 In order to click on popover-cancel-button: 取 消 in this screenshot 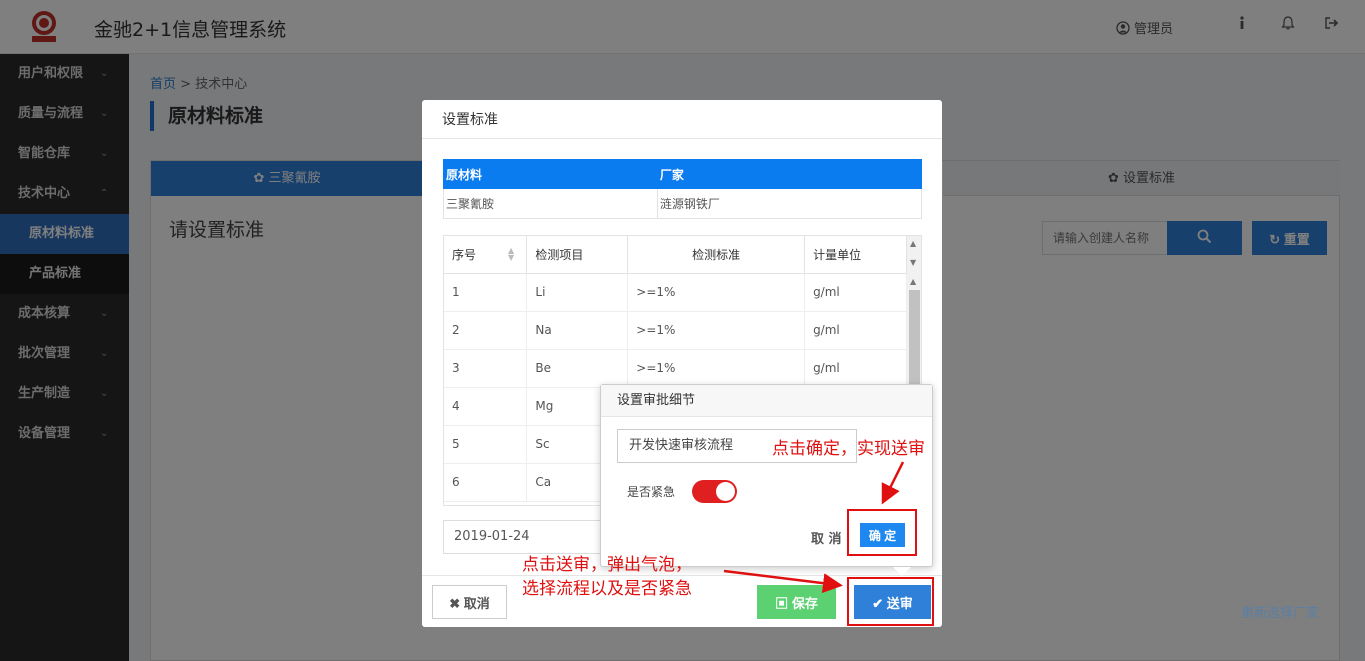, I will do `click(826, 537)`.